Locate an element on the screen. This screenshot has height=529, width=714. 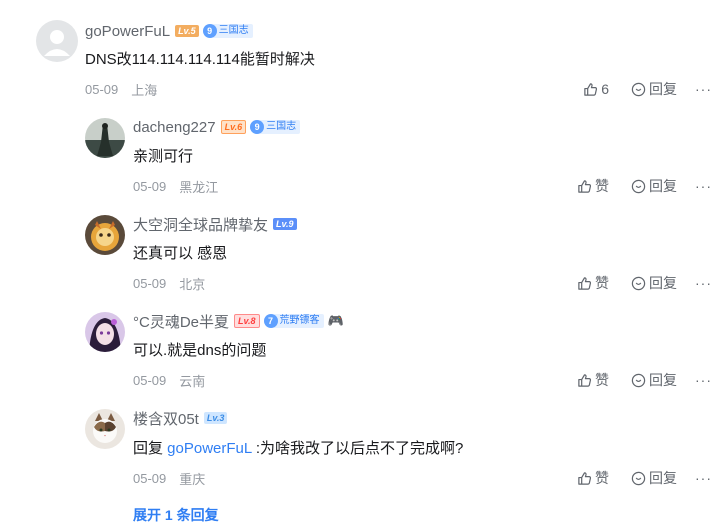
cat-photo-avatar is located at coordinates (105, 429).